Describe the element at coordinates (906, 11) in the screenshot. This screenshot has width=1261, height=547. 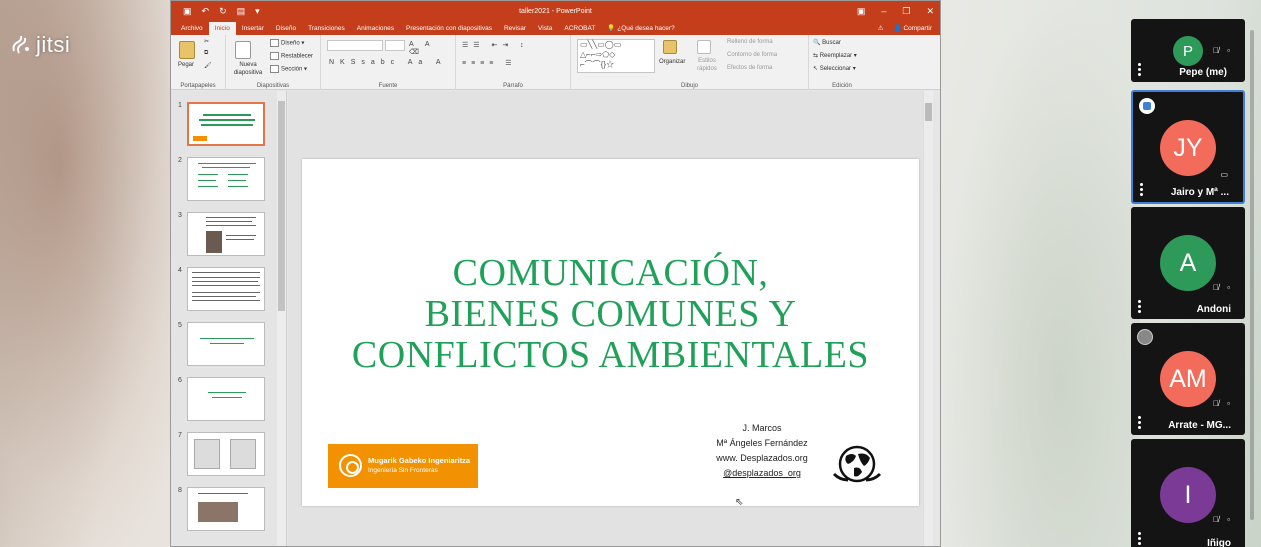
I see `maximize-button: ❐` at that location.